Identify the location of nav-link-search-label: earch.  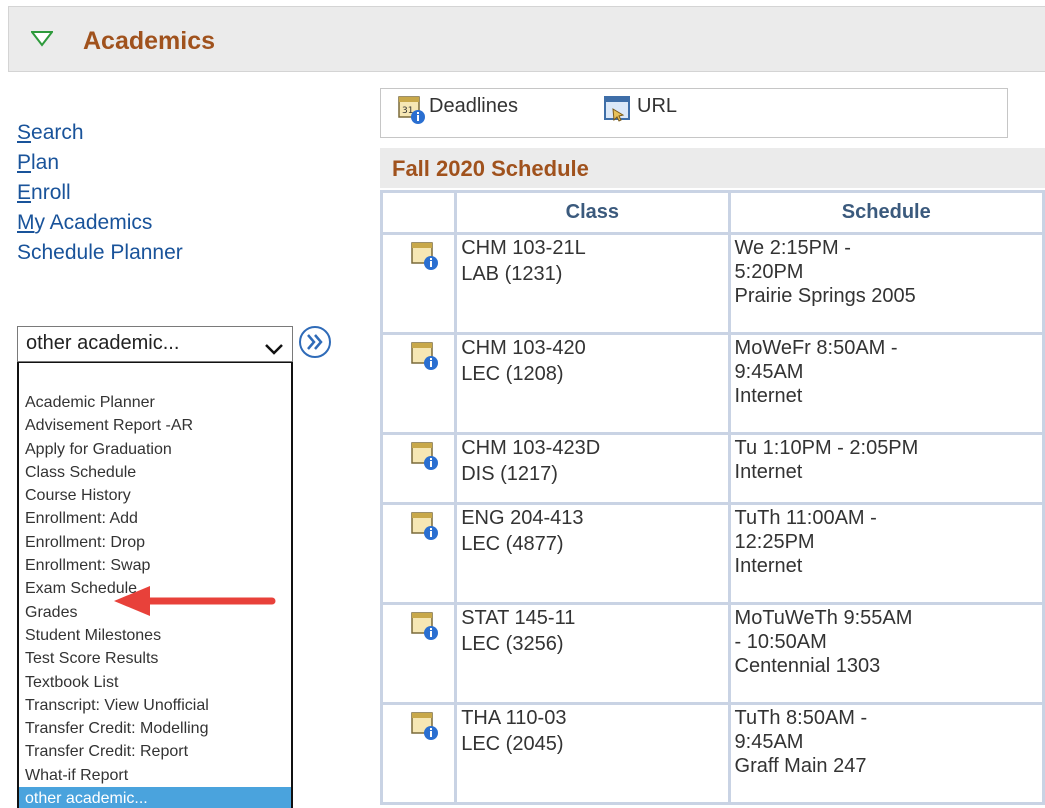
(57, 132).